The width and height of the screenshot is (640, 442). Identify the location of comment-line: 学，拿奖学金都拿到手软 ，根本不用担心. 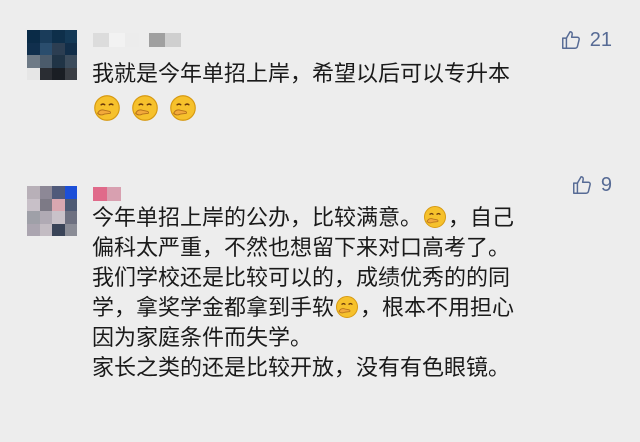
(303, 308).